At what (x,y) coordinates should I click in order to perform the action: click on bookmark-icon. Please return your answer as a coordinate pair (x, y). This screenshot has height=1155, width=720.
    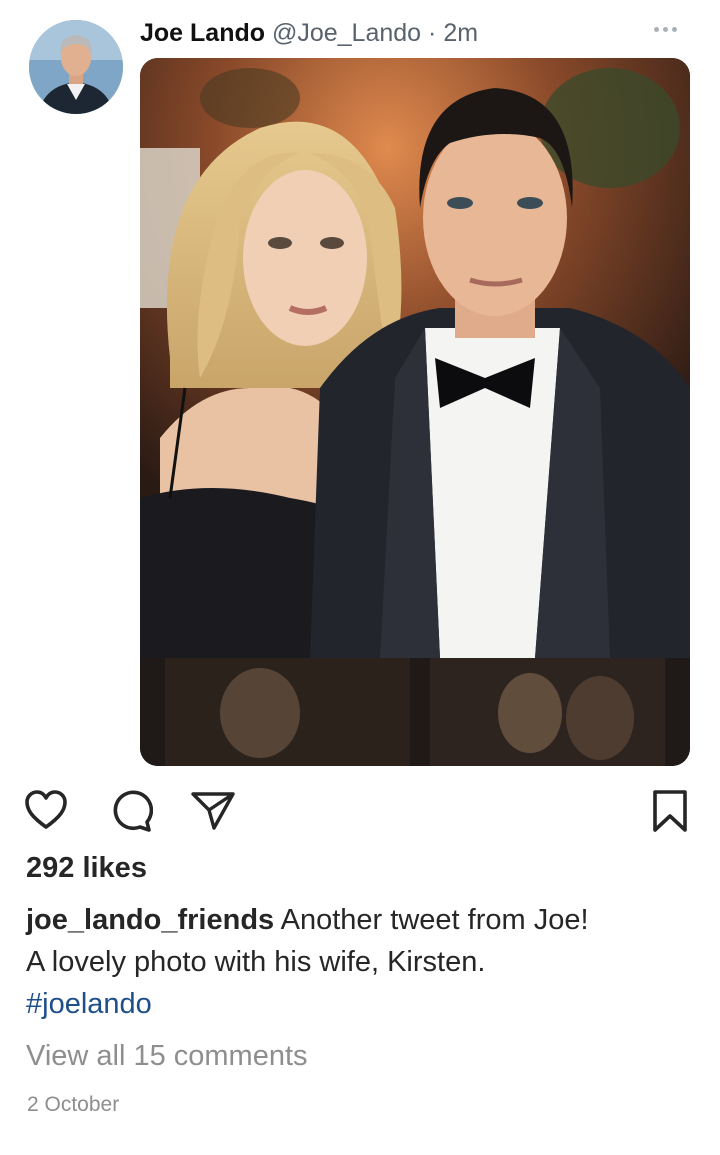
    Looking at the image, I should click on (670, 811).